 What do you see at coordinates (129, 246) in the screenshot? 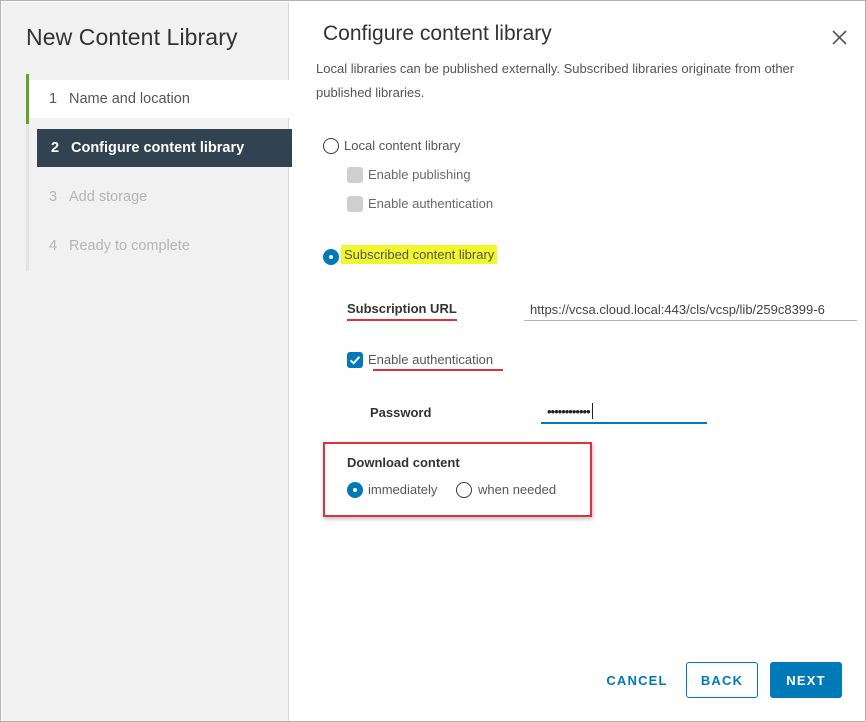
I see `step-label: Ready to complete` at bounding box center [129, 246].